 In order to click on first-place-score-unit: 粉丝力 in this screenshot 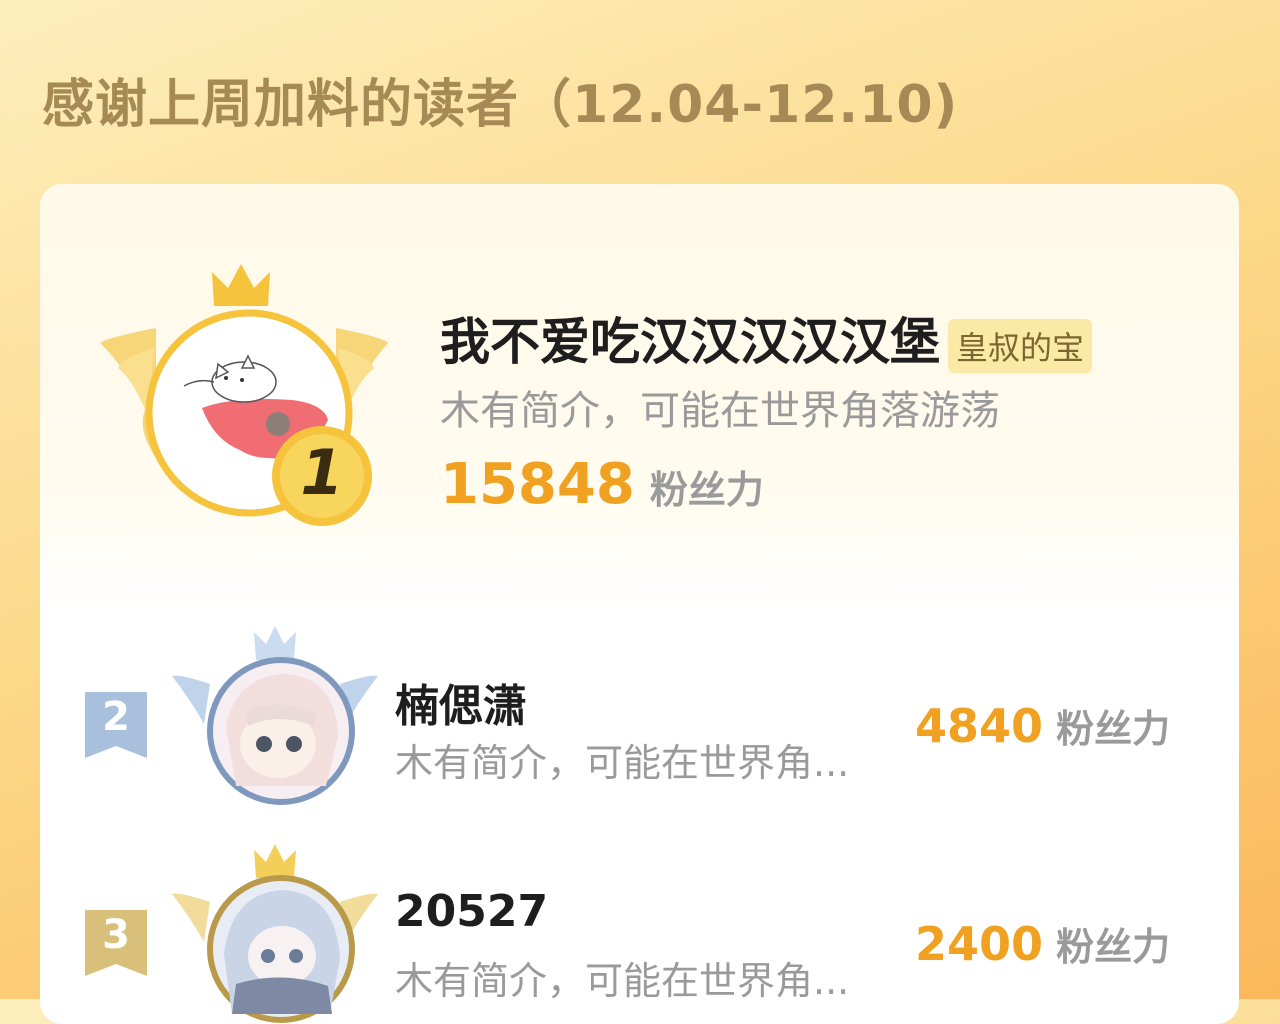, I will do `click(706, 490)`.